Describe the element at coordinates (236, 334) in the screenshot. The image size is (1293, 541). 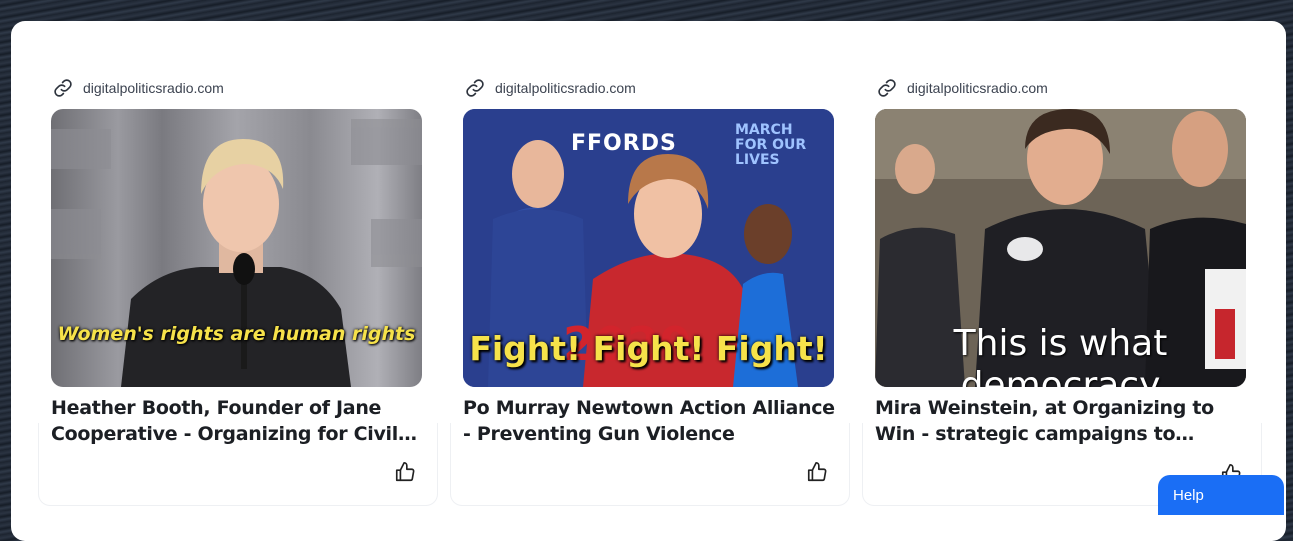
I see `card-1-image-caption: Women's rights are human rights` at that location.